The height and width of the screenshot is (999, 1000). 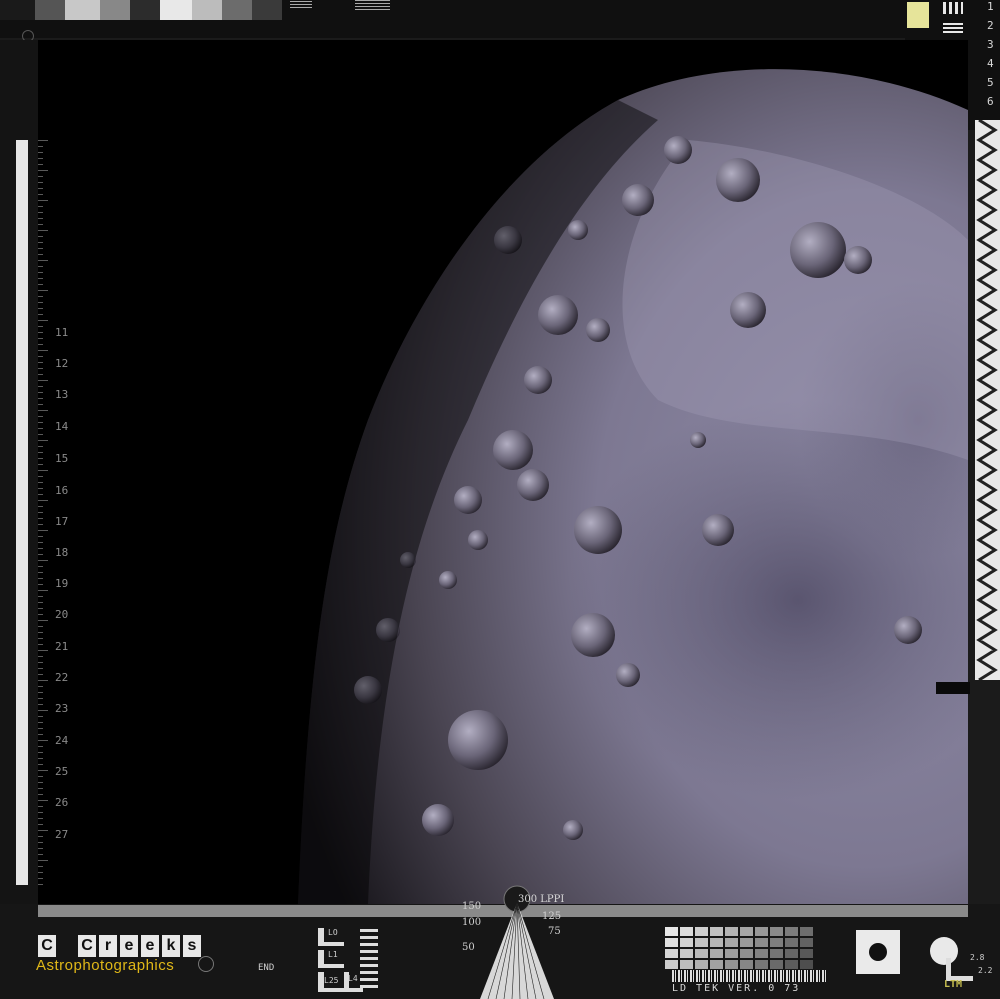 What do you see at coordinates (953, 688) in the screenshot?
I see `frame-notch` at bounding box center [953, 688].